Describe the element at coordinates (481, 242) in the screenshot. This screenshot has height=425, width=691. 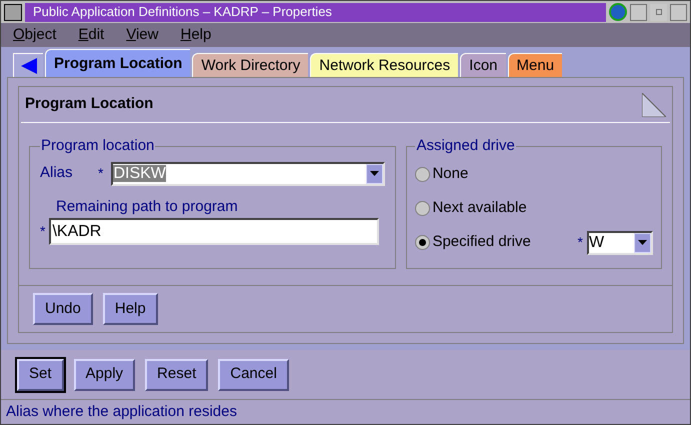
I see `radio-label: Specified drive` at that location.